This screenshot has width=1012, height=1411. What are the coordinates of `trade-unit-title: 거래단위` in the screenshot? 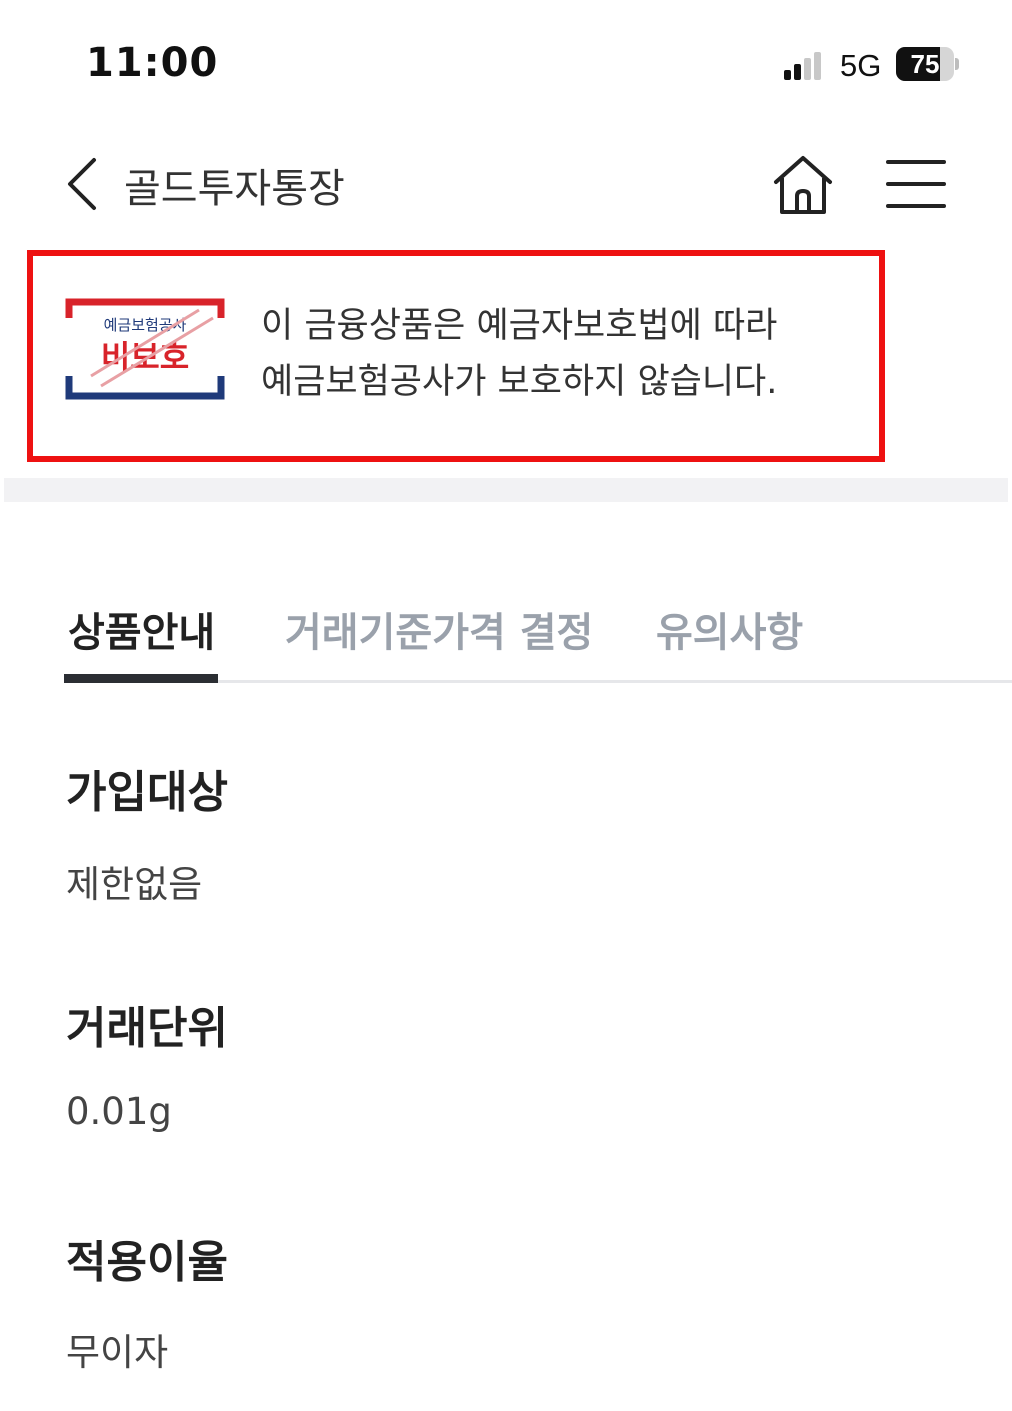 It's located at (147, 1028).